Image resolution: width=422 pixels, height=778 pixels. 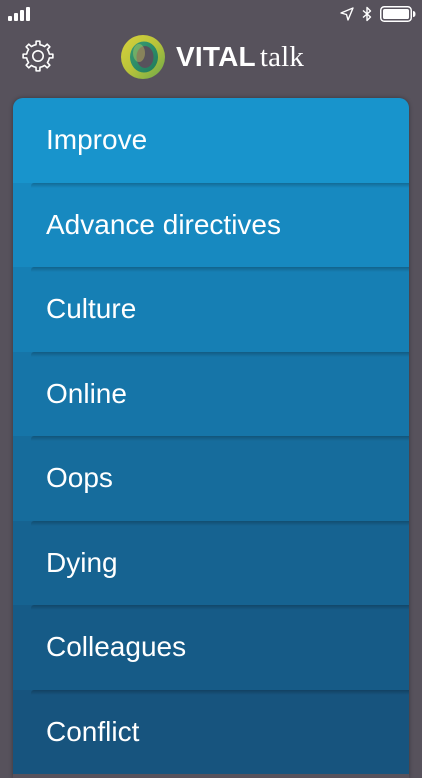 What do you see at coordinates (211, 14) in the screenshot?
I see `status-bar` at bounding box center [211, 14].